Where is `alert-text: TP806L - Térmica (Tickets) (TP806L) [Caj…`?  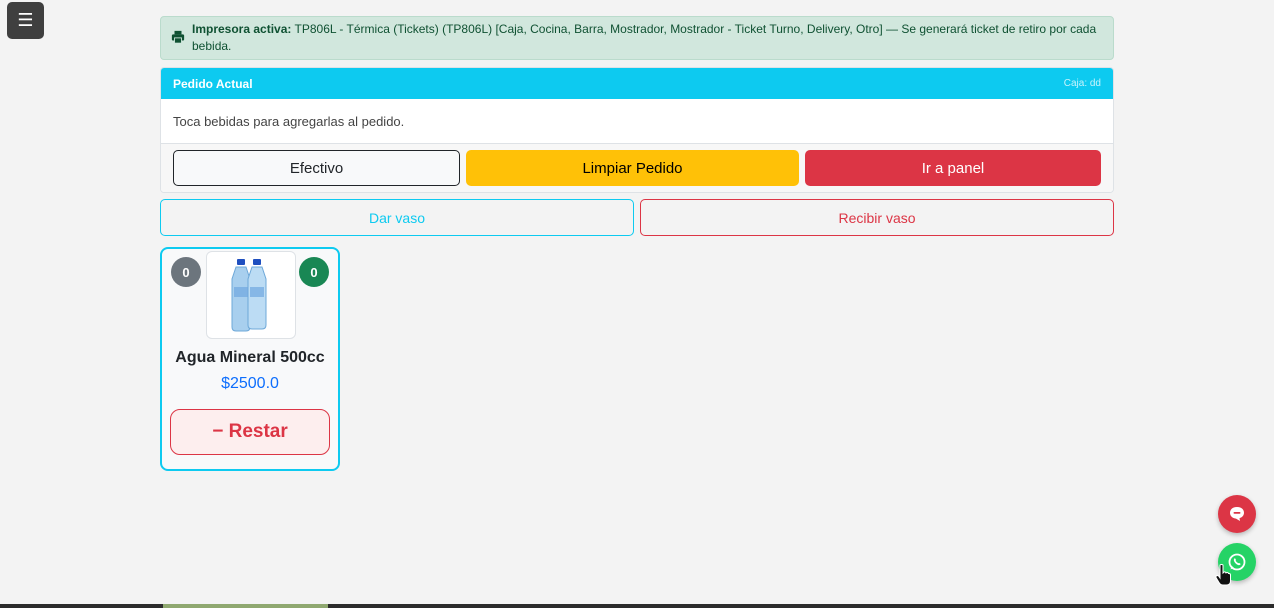 alert-text: TP806L - Térmica (Tickets) (TP806L) [Caj… is located at coordinates (644, 37).